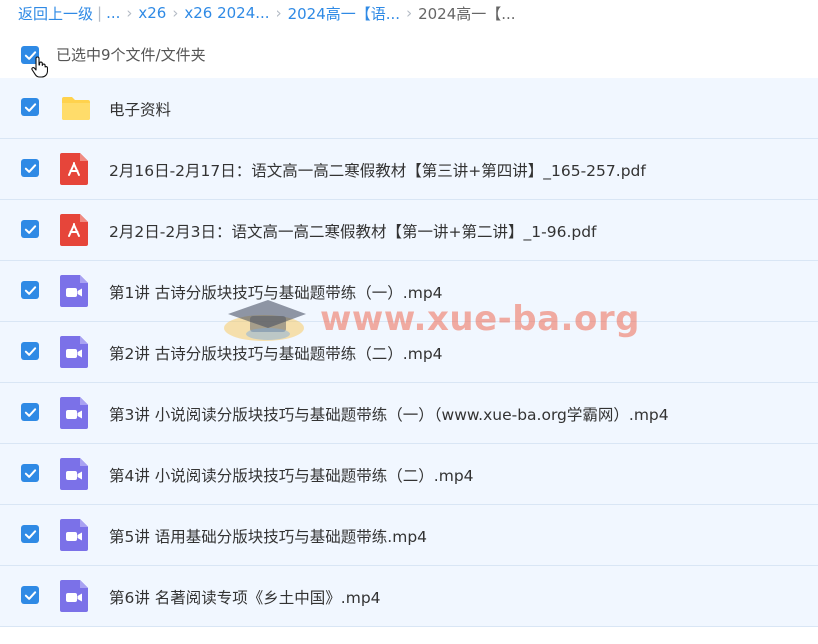 This screenshot has height=644, width=818. Describe the element at coordinates (409, 596) in the screenshot. I see `file-row: 第6讲 名著阅读专项《乡土中国》.mp4` at that location.